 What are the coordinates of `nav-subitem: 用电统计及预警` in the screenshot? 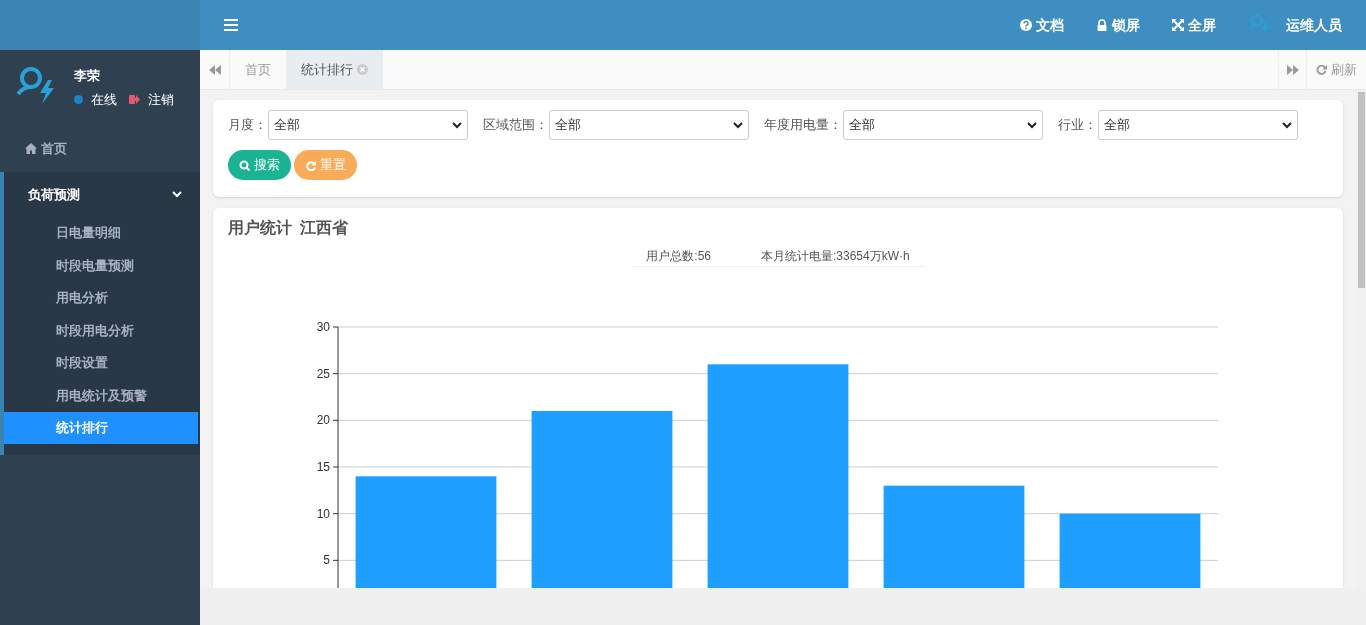 It's located at (101, 395).